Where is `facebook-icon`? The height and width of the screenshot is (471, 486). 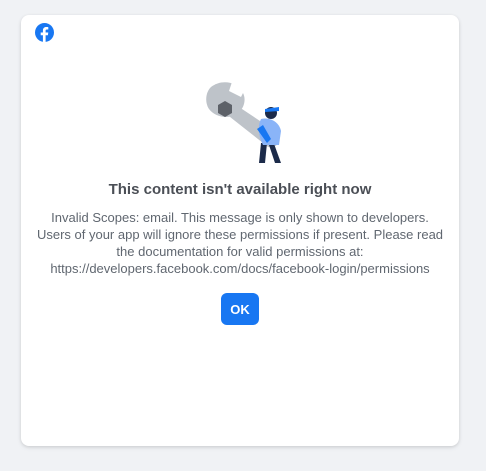
facebook-icon is located at coordinates (44, 32).